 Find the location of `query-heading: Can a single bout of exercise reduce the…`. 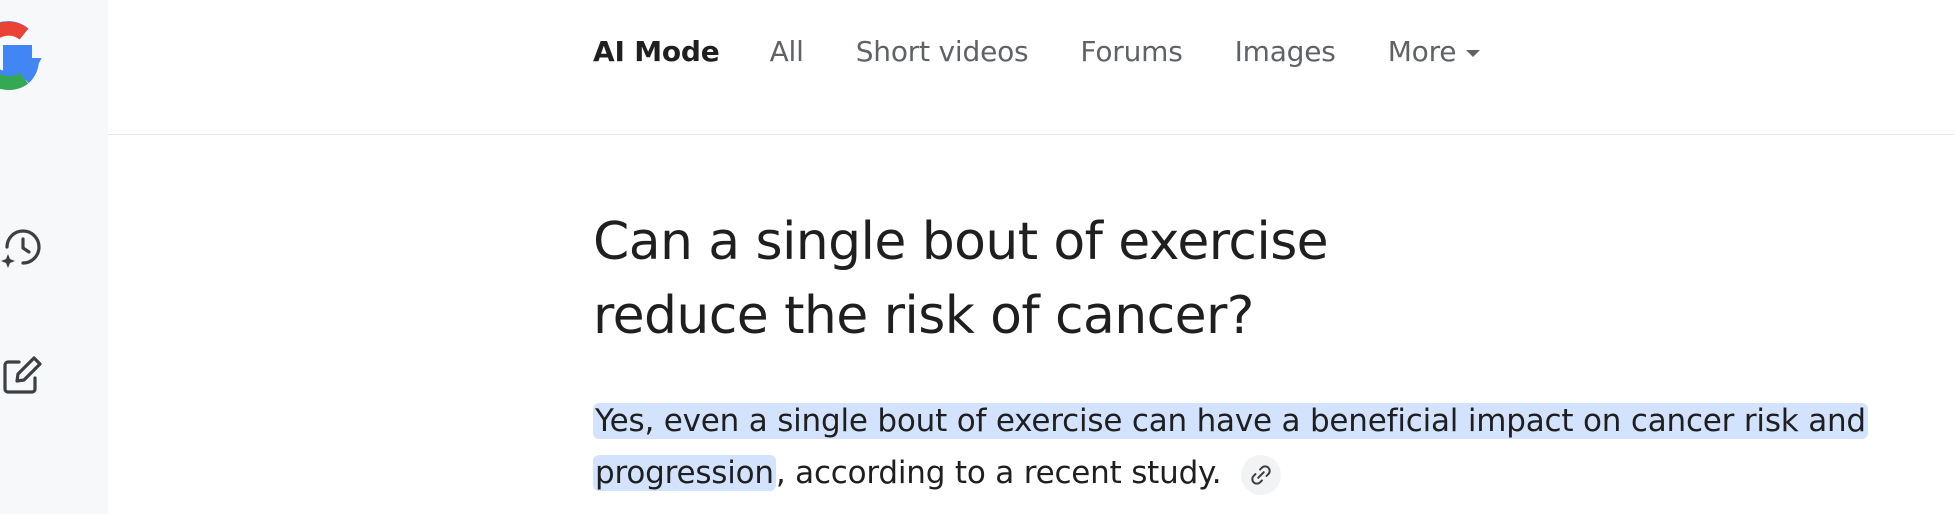

query-heading: Can a single bout of exercise reduce the… is located at coordinates (961, 279).